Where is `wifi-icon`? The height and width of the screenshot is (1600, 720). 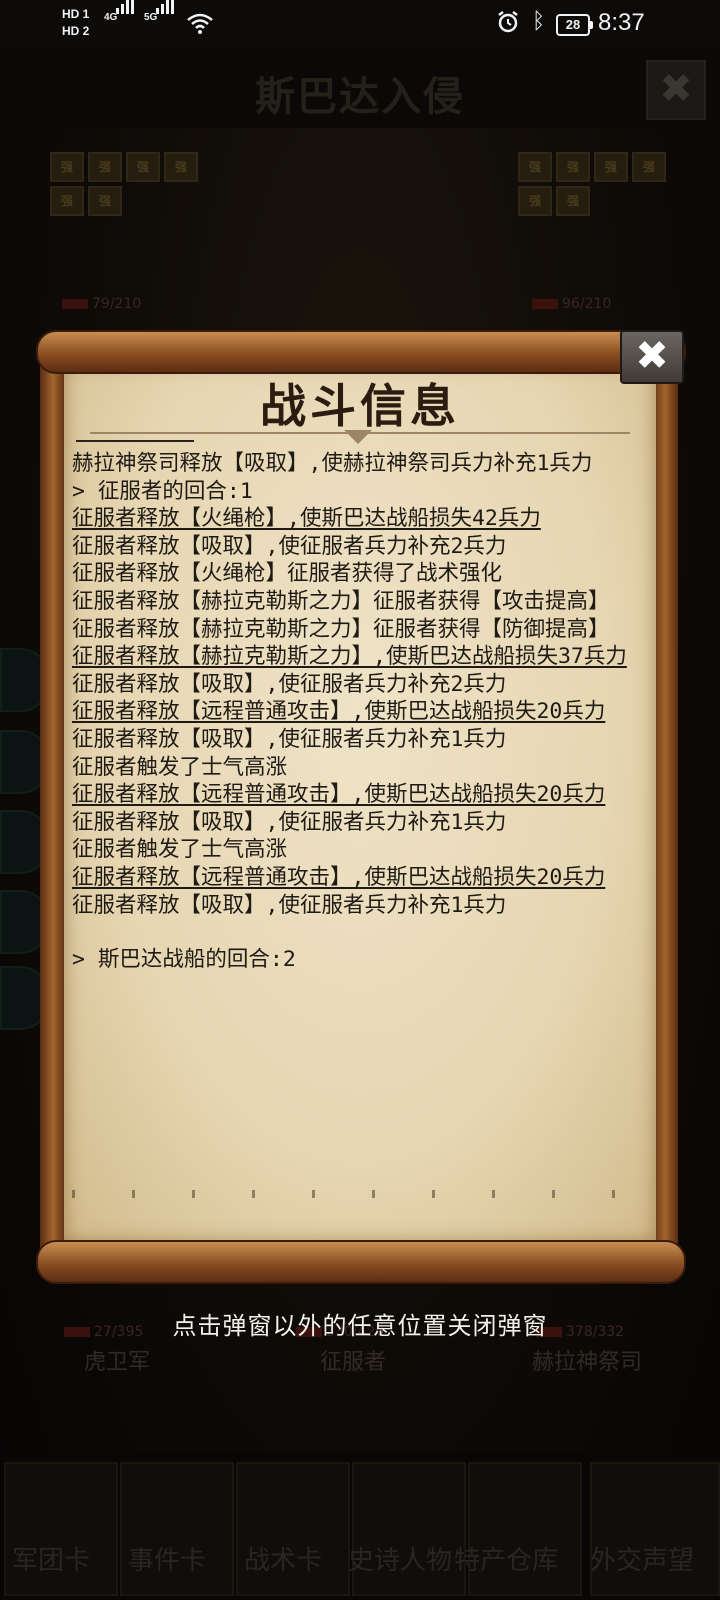
wifi-icon is located at coordinates (200, 23).